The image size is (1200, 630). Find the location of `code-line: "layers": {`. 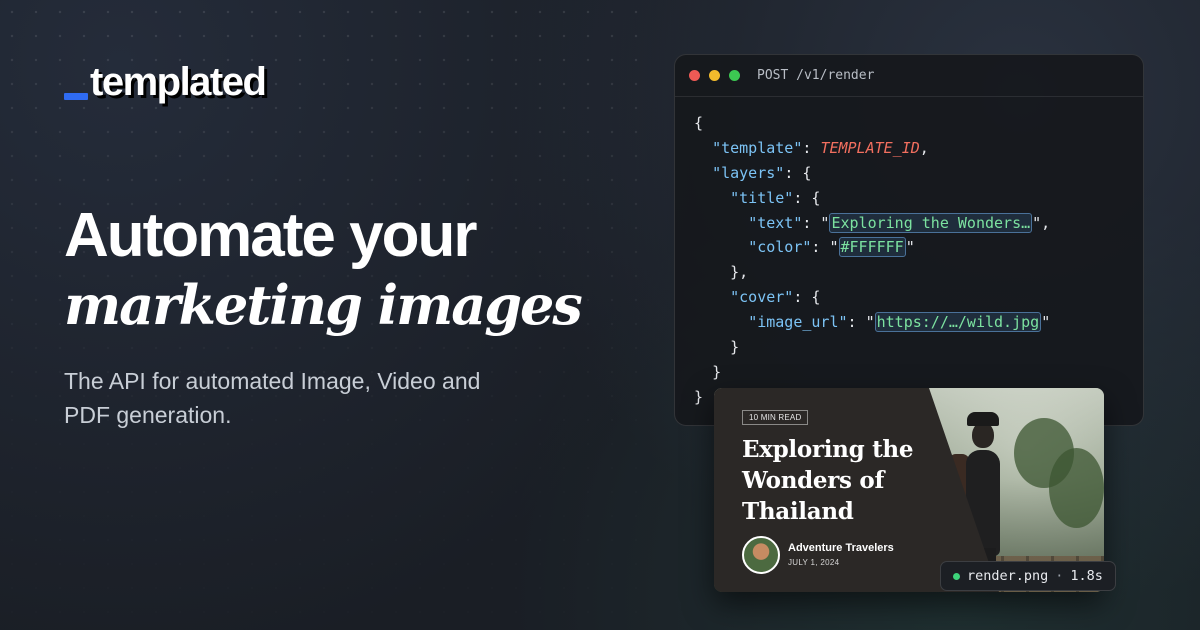

code-line: "layers": { is located at coordinates (762, 172).